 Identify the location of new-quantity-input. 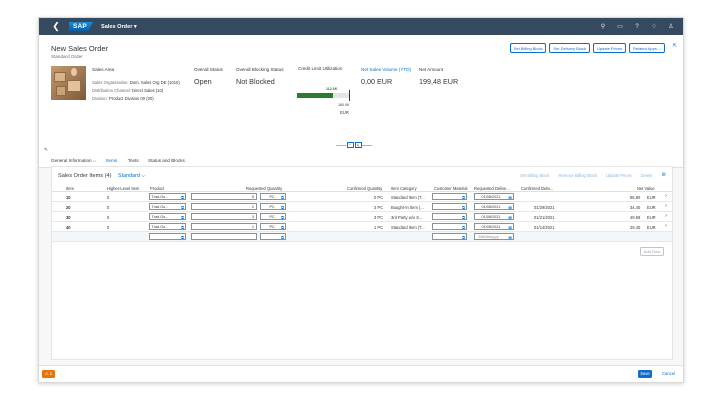
(224, 237).